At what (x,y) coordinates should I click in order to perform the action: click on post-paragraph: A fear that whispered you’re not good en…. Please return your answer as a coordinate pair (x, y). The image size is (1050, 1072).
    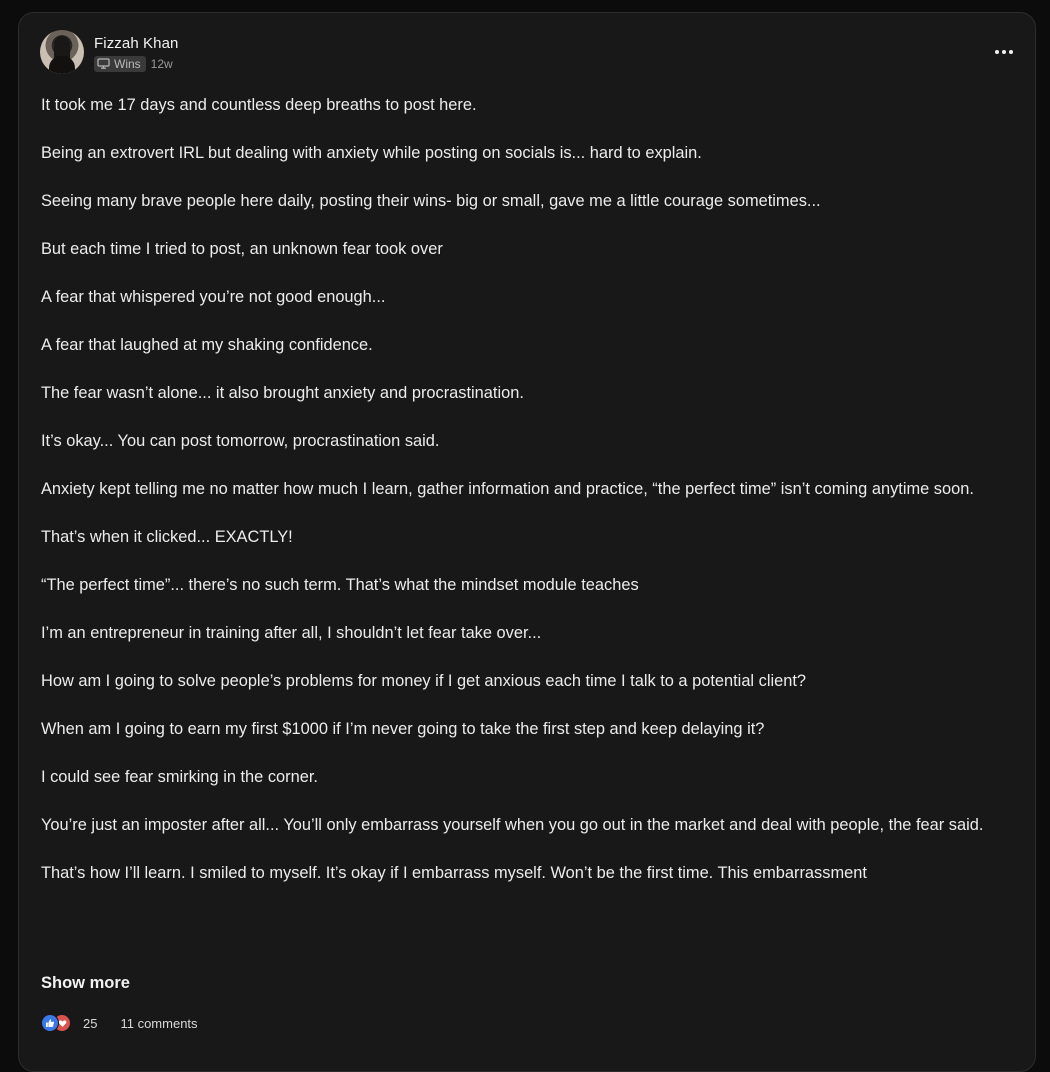
    Looking at the image, I should click on (213, 297).